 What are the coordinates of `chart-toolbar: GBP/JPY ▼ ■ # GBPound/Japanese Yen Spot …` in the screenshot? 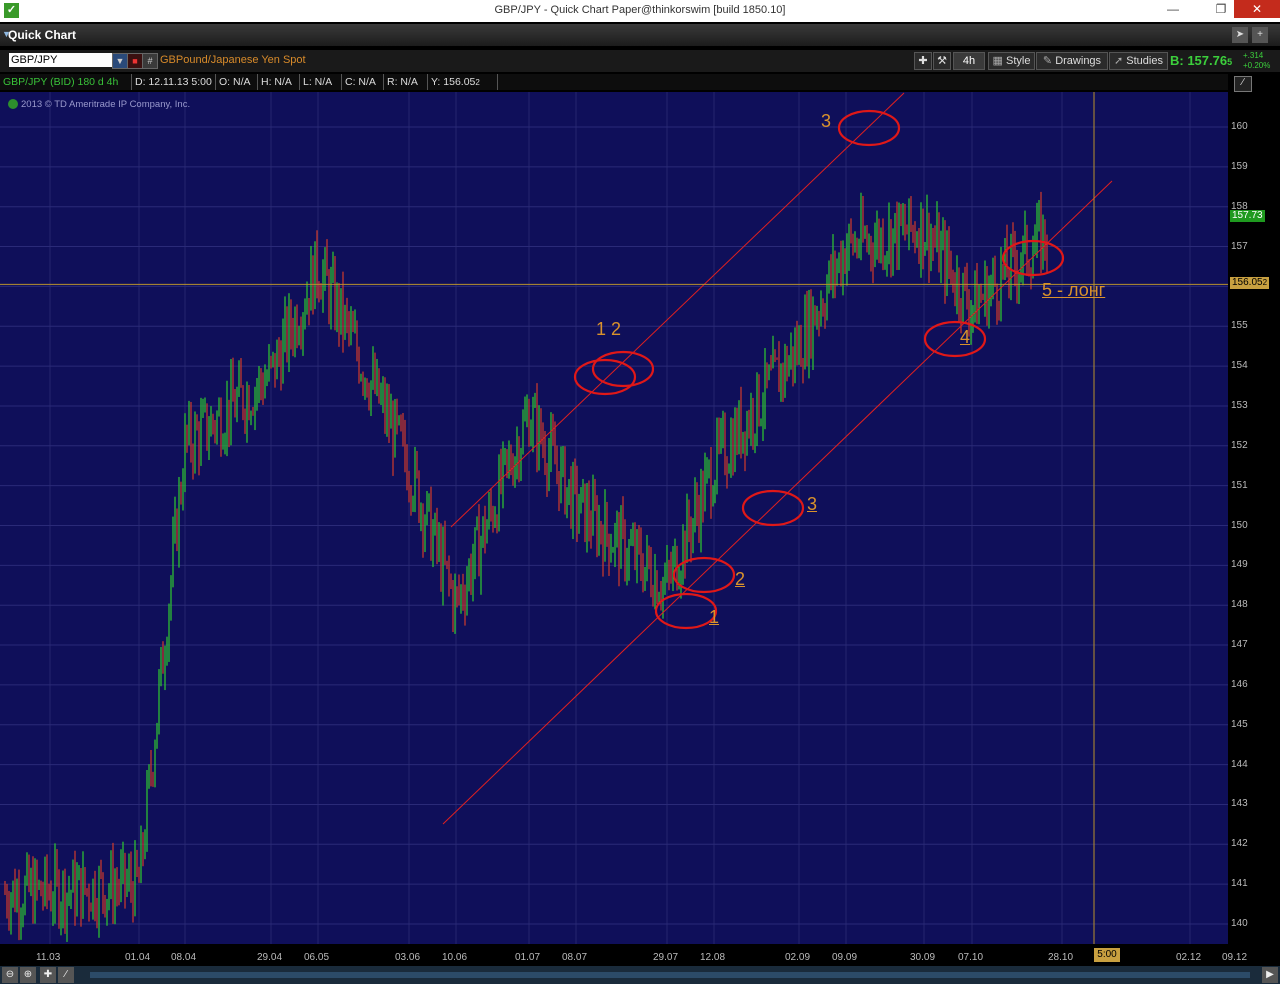 It's located at (640, 61).